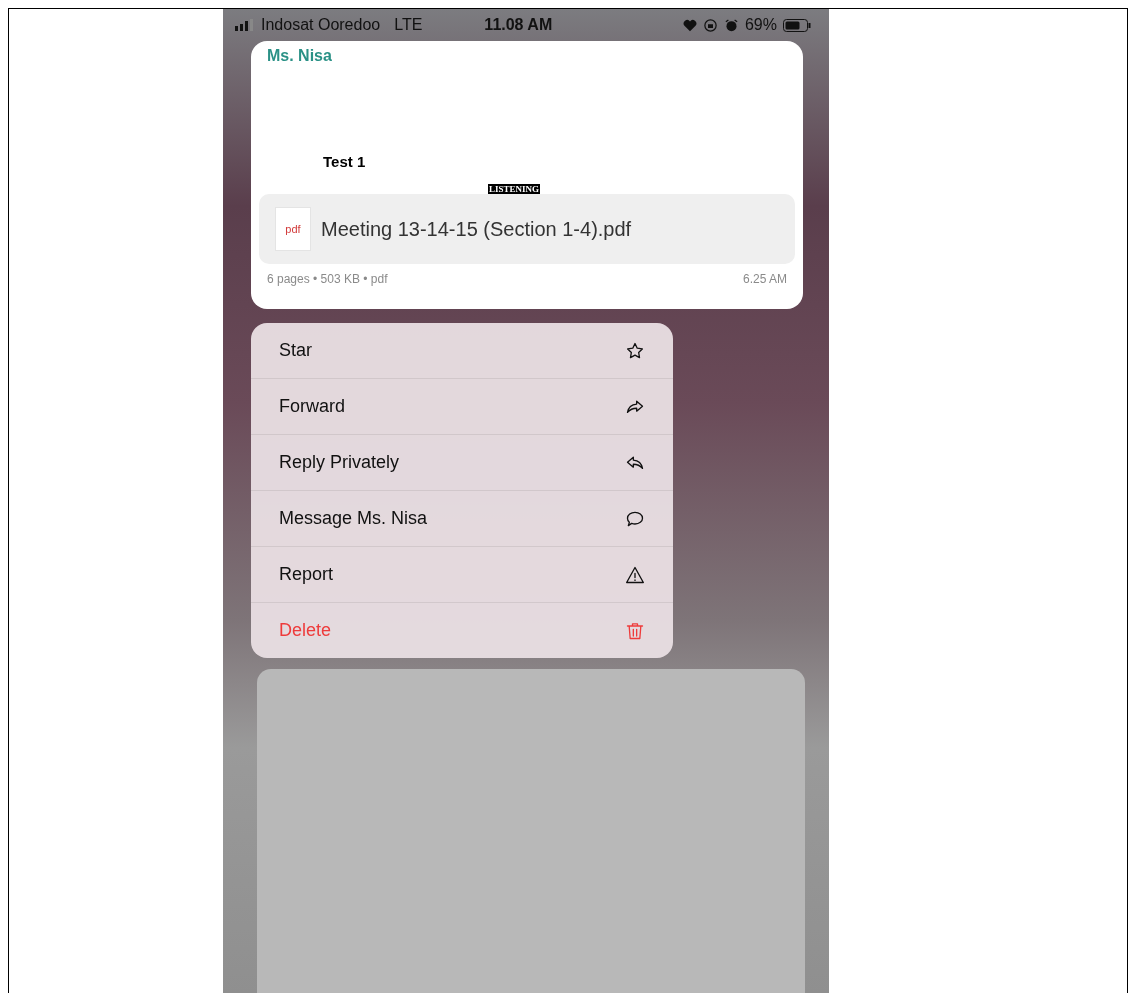 This screenshot has height=993, width=1136. What do you see at coordinates (327, 279) in the screenshot?
I see `file-details: 6 pages • 503 KB • pdf` at bounding box center [327, 279].